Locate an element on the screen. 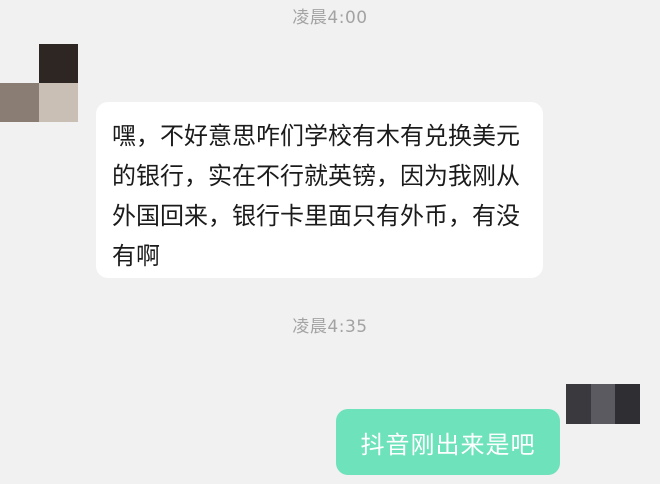 The height and width of the screenshot is (484, 660). sender-avatar is located at coordinates (39, 83).